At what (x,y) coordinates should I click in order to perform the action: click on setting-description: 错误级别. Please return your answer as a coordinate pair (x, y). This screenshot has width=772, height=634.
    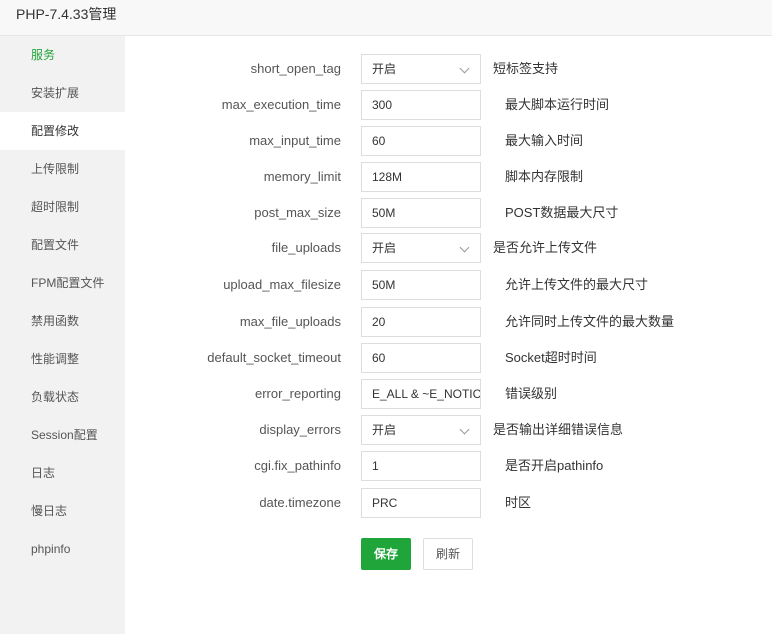
    Looking at the image, I should click on (531, 393).